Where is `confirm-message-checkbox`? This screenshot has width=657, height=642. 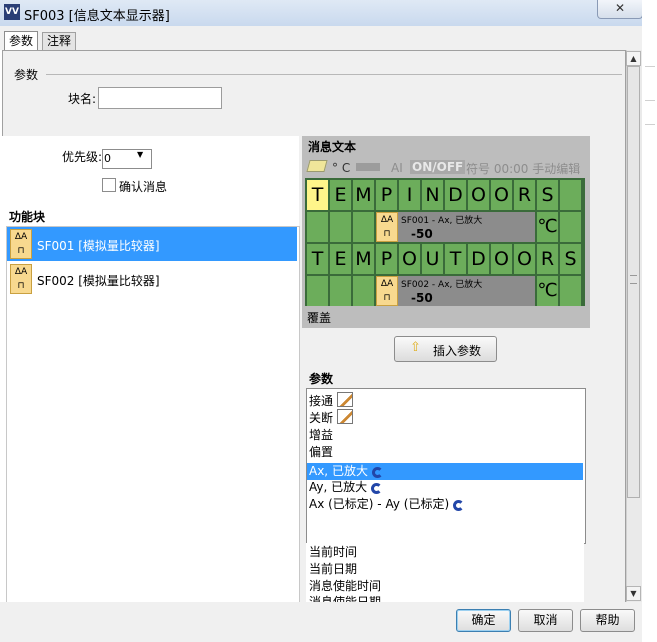
confirm-message-checkbox is located at coordinates (109, 185).